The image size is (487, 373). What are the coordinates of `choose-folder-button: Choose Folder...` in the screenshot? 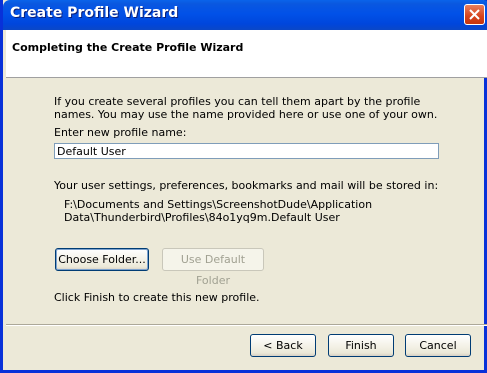 It's located at (102, 259).